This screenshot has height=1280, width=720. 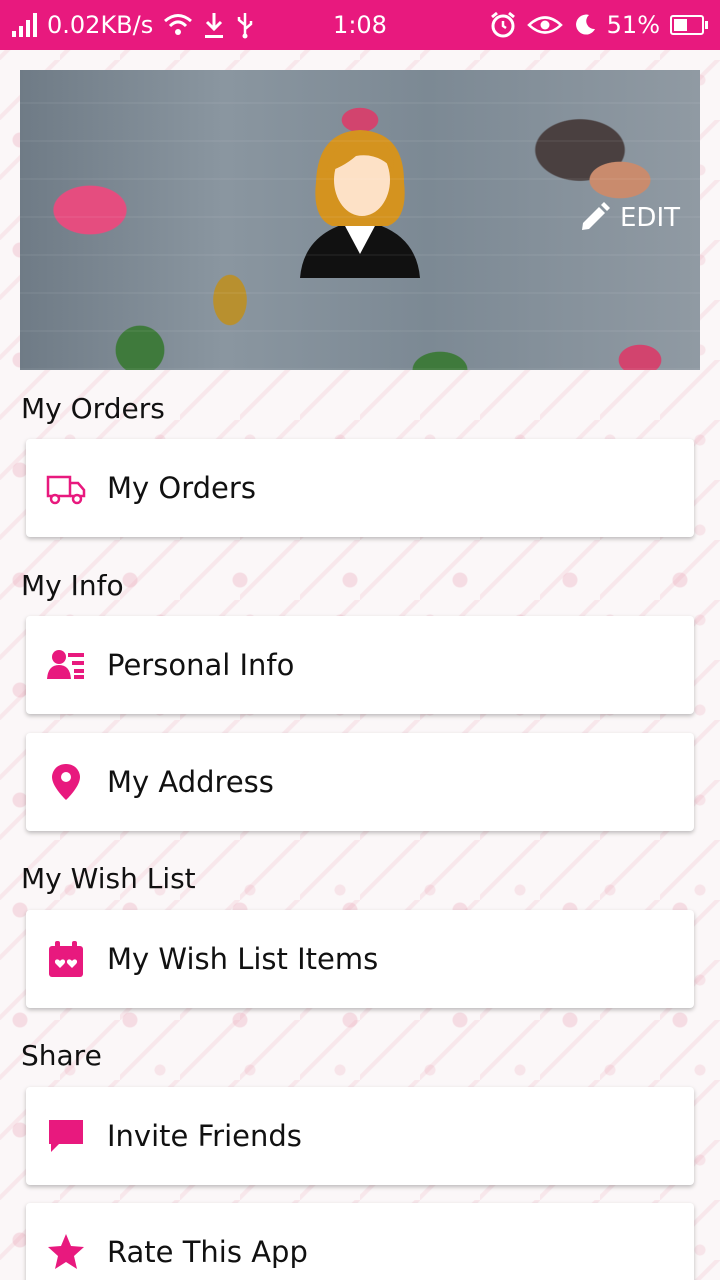 What do you see at coordinates (190, 782) in the screenshot?
I see `menu-item-label: My Address` at bounding box center [190, 782].